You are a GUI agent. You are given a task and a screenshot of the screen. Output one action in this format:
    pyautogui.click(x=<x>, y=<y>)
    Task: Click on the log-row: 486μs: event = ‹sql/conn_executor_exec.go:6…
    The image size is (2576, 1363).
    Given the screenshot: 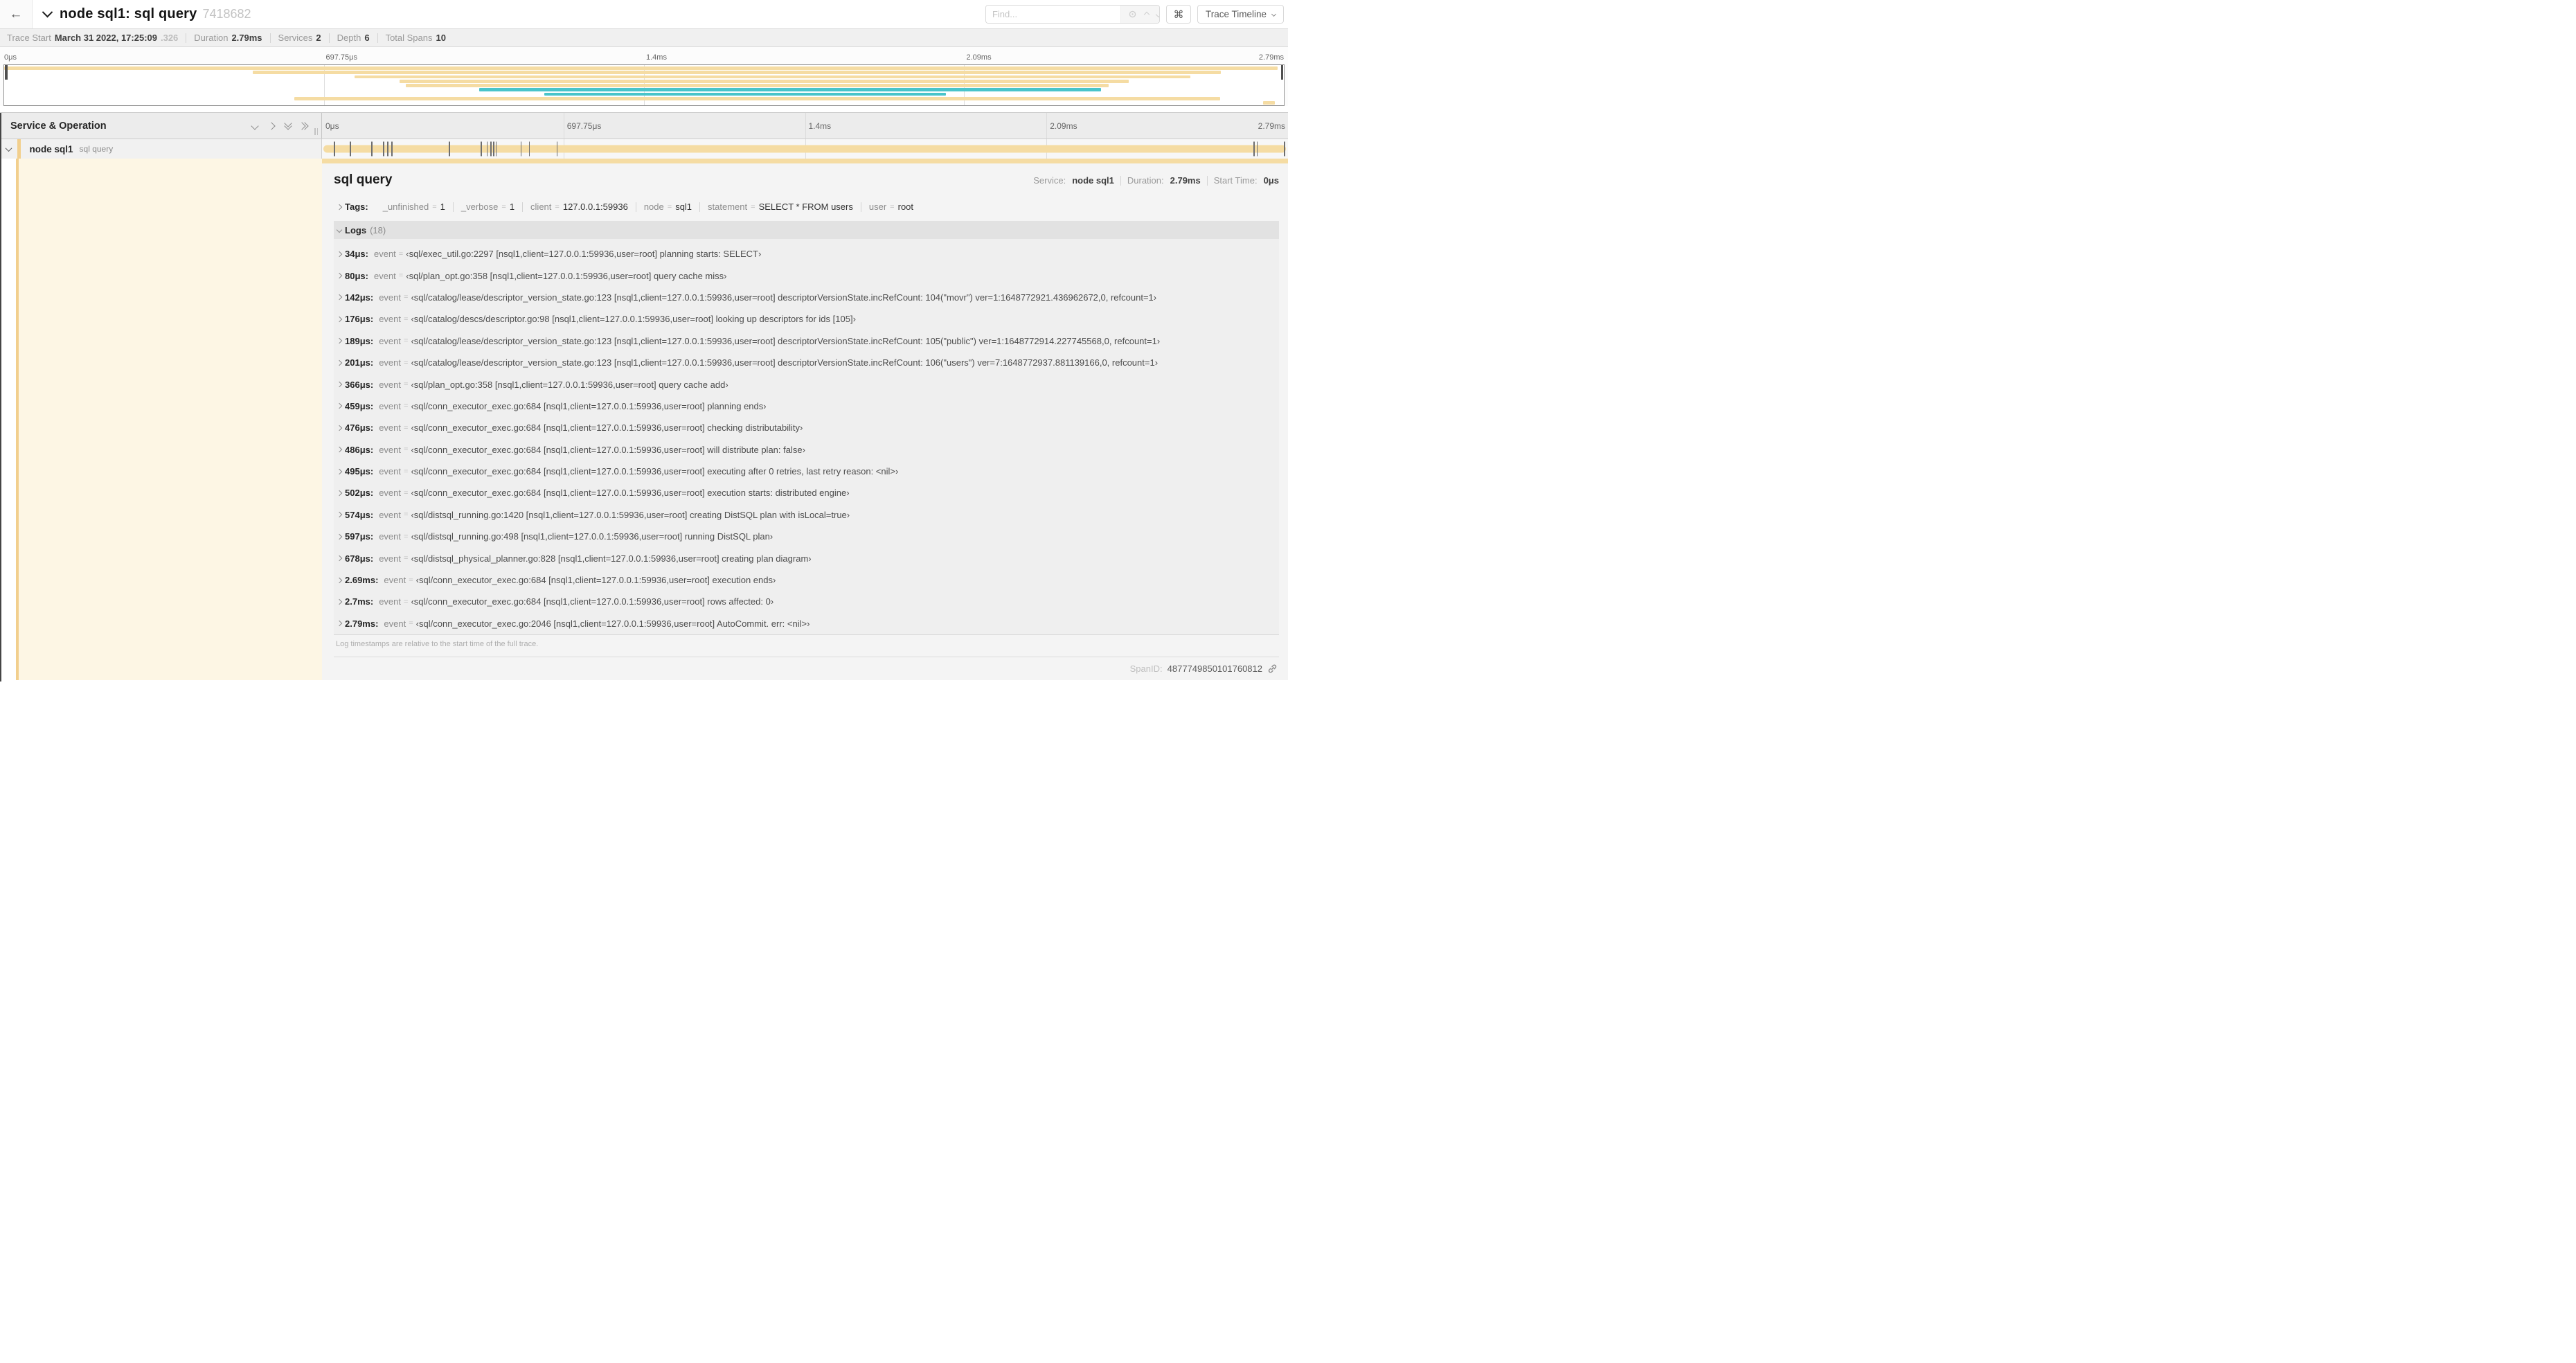 What is the action you would take?
    pyautogui.click(x=806, y=450)
    